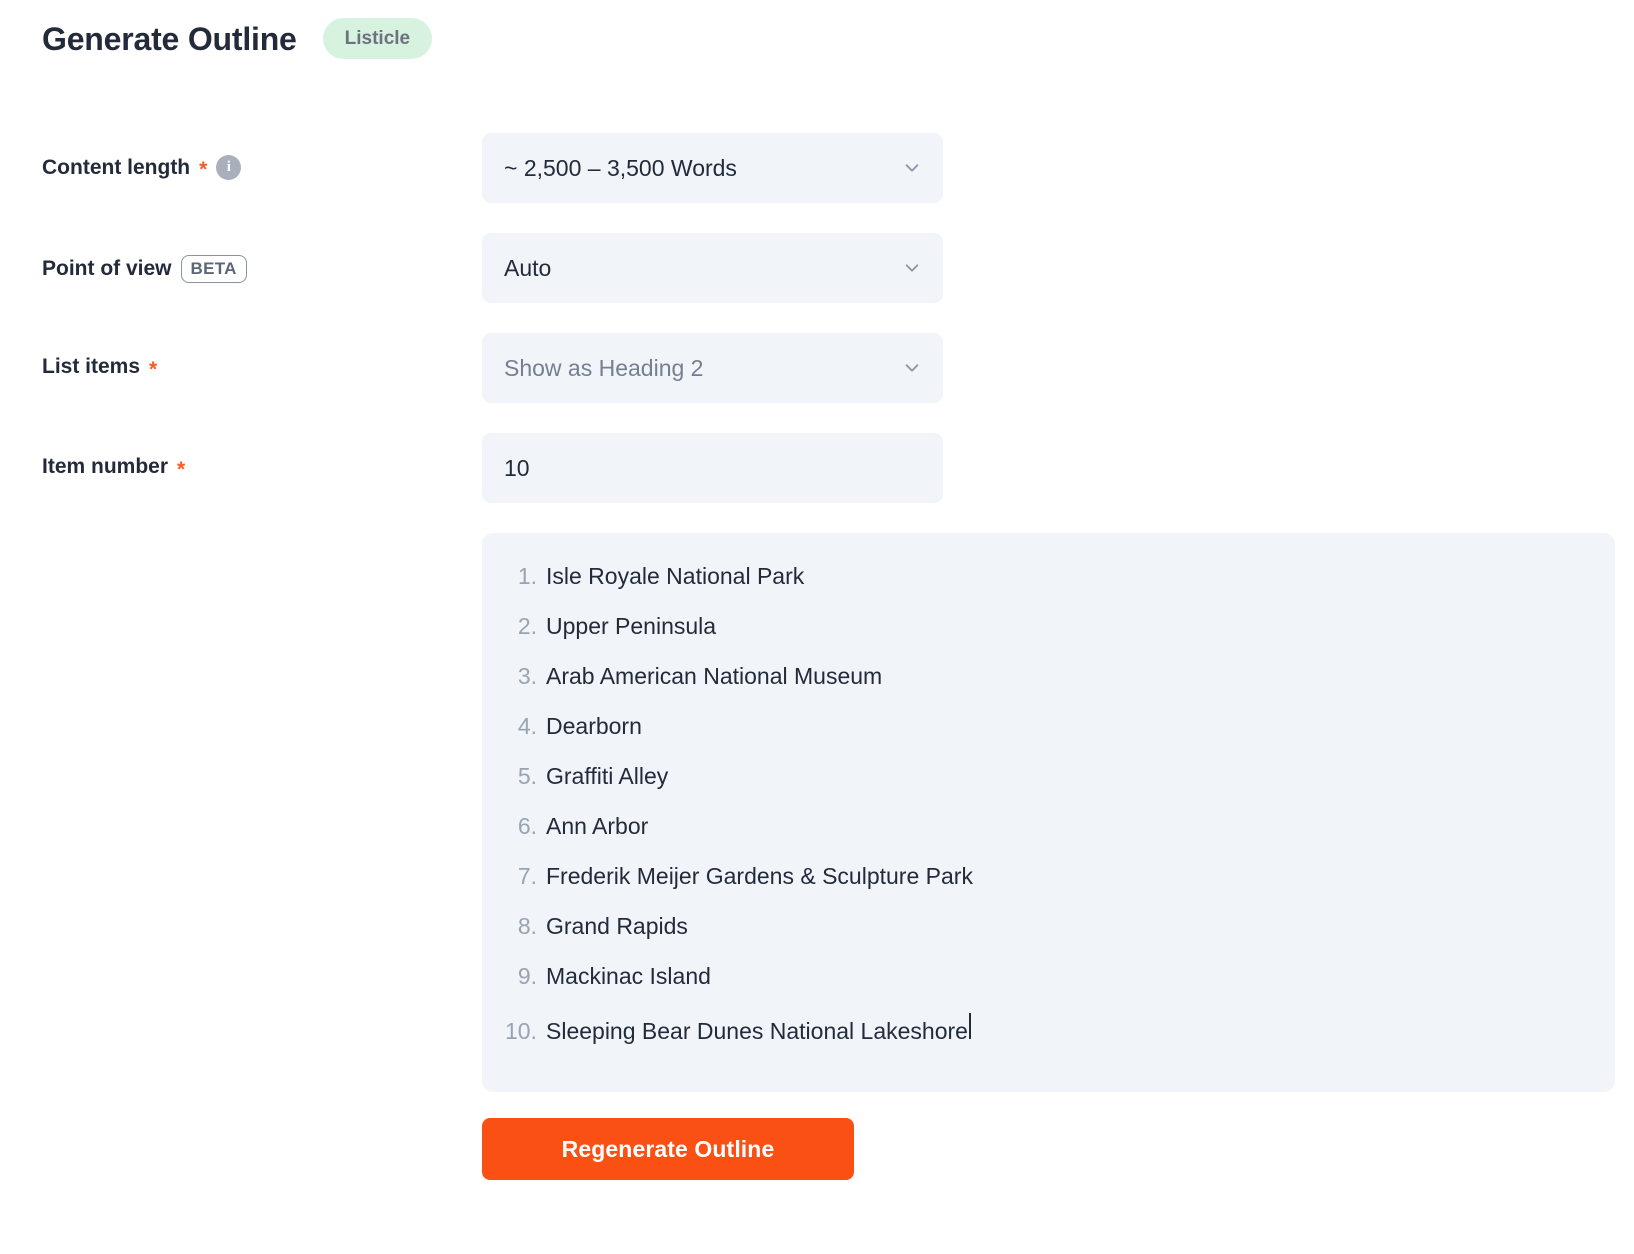 This screenshot has height=1254, width=1634. Describe the element at coordinates (759, 876) in the screenshot. I see `list-item-text: Frederik Meijer Gardens & Sculpture Park` at that location.